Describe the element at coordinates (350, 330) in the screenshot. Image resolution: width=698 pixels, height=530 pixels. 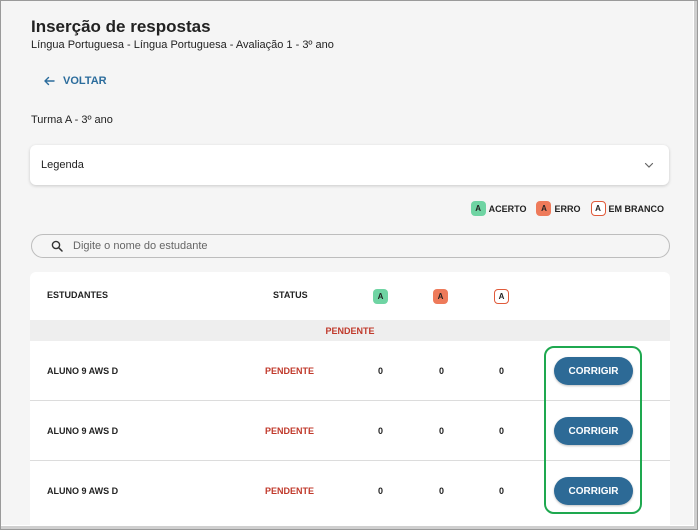
I see `section-pending: PENDENTE` at that location.